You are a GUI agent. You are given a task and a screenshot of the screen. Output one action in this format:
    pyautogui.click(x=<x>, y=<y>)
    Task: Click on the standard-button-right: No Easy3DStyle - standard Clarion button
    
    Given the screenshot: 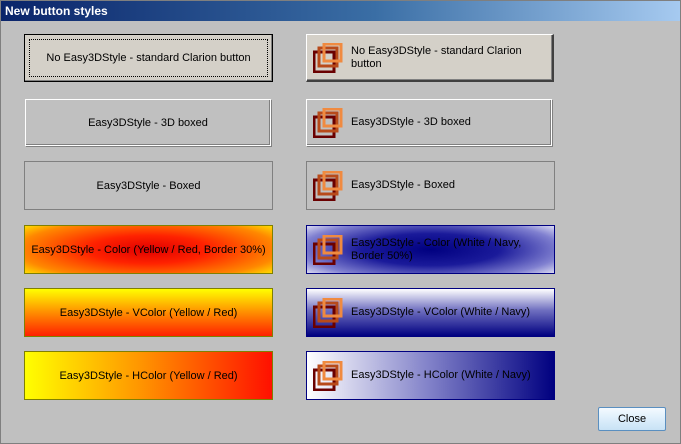 What is the action you would take?
    pyautogui.click(x=430, y=58)
    